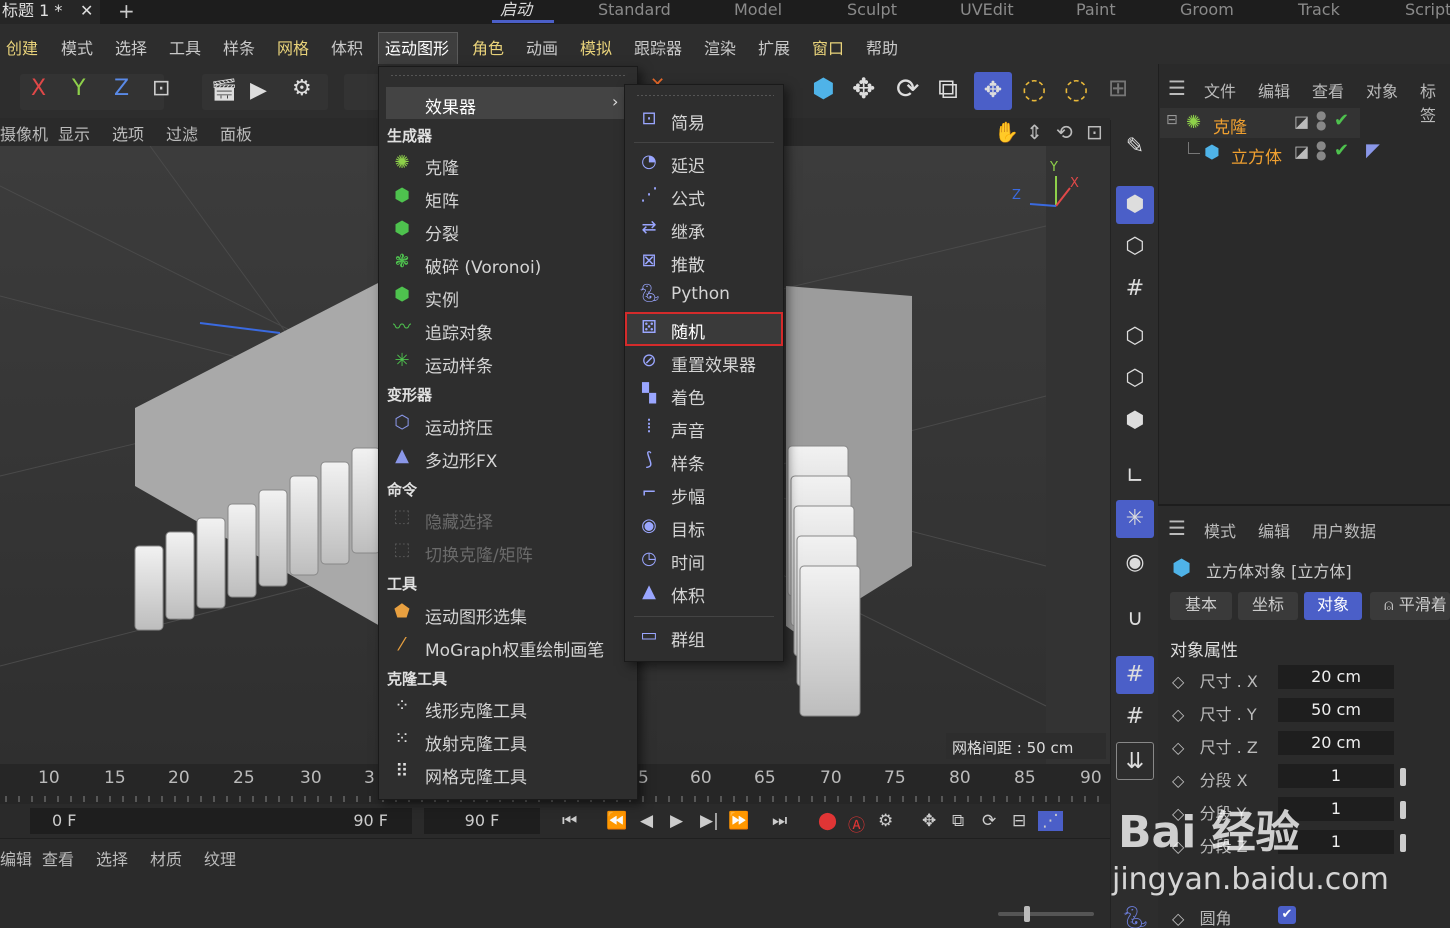  I want to click on layout-tab-script: Script, so click(1427, 12).